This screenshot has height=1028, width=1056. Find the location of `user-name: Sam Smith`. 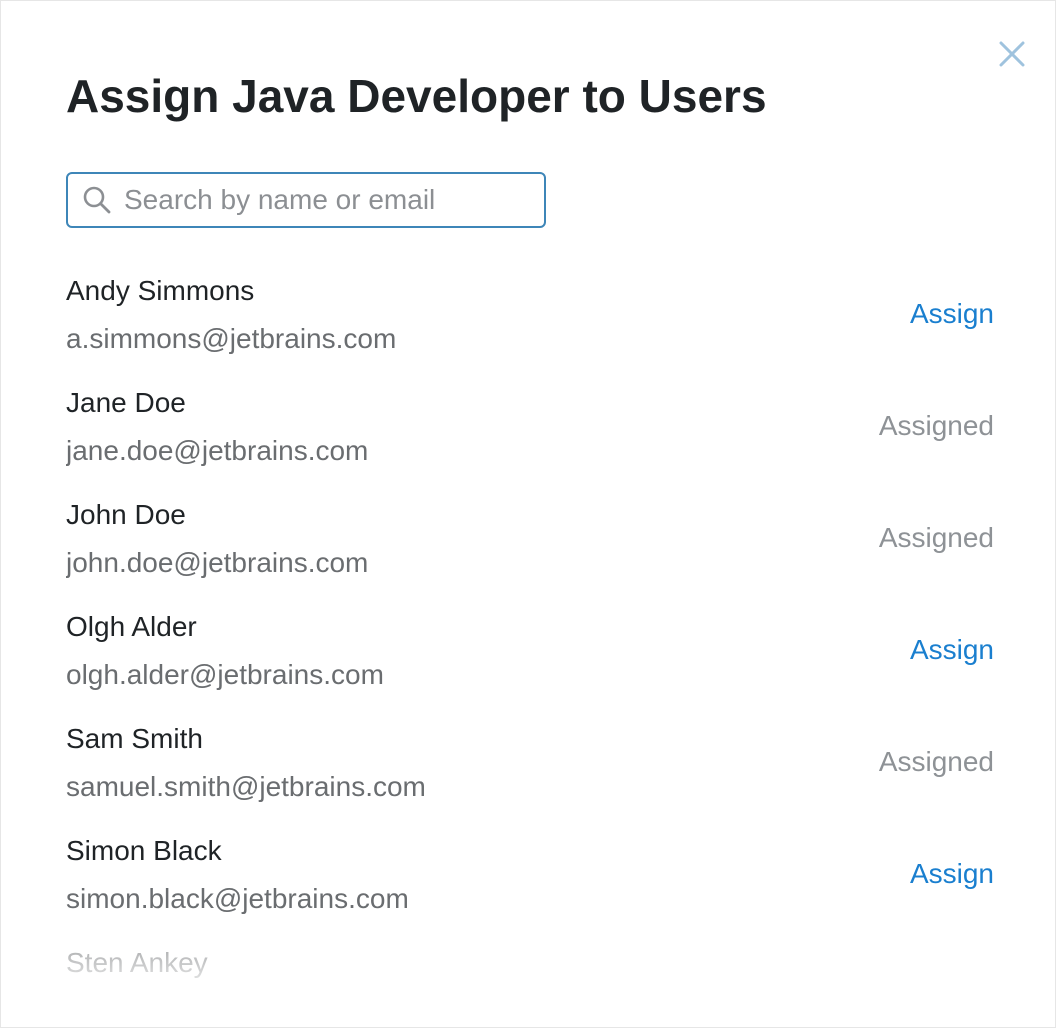

user-name: Sam Smith is located at coordinates (134, 738).